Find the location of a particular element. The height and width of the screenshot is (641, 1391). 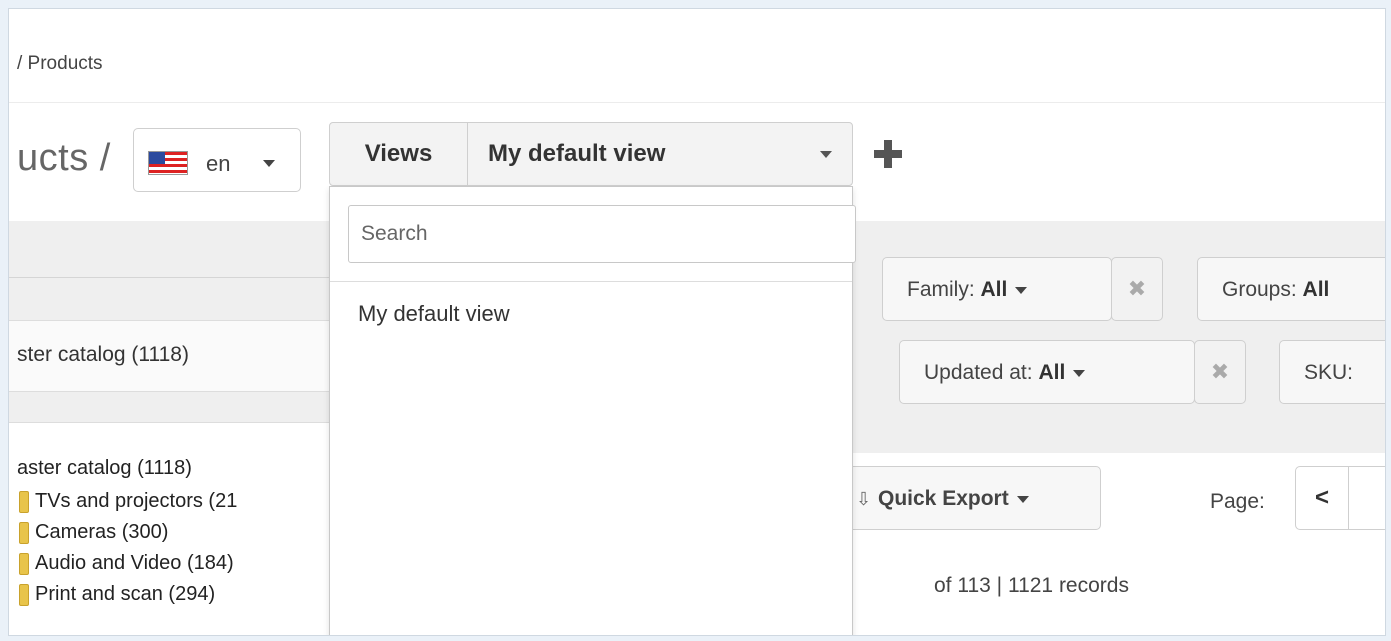

tree-selector-label: ster catalog (1118) is located at coordinates (103, 354).